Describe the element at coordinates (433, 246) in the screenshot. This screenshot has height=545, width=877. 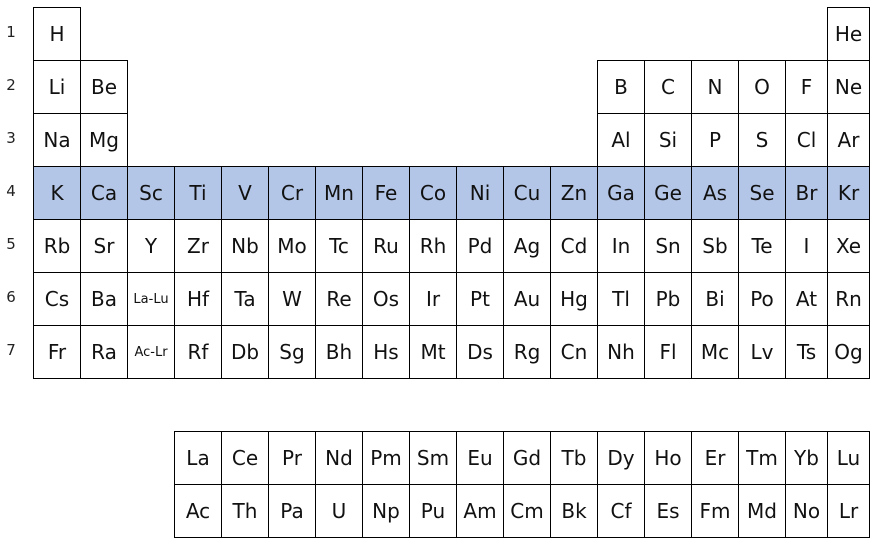
I see `element-cell: Rh` at that location.